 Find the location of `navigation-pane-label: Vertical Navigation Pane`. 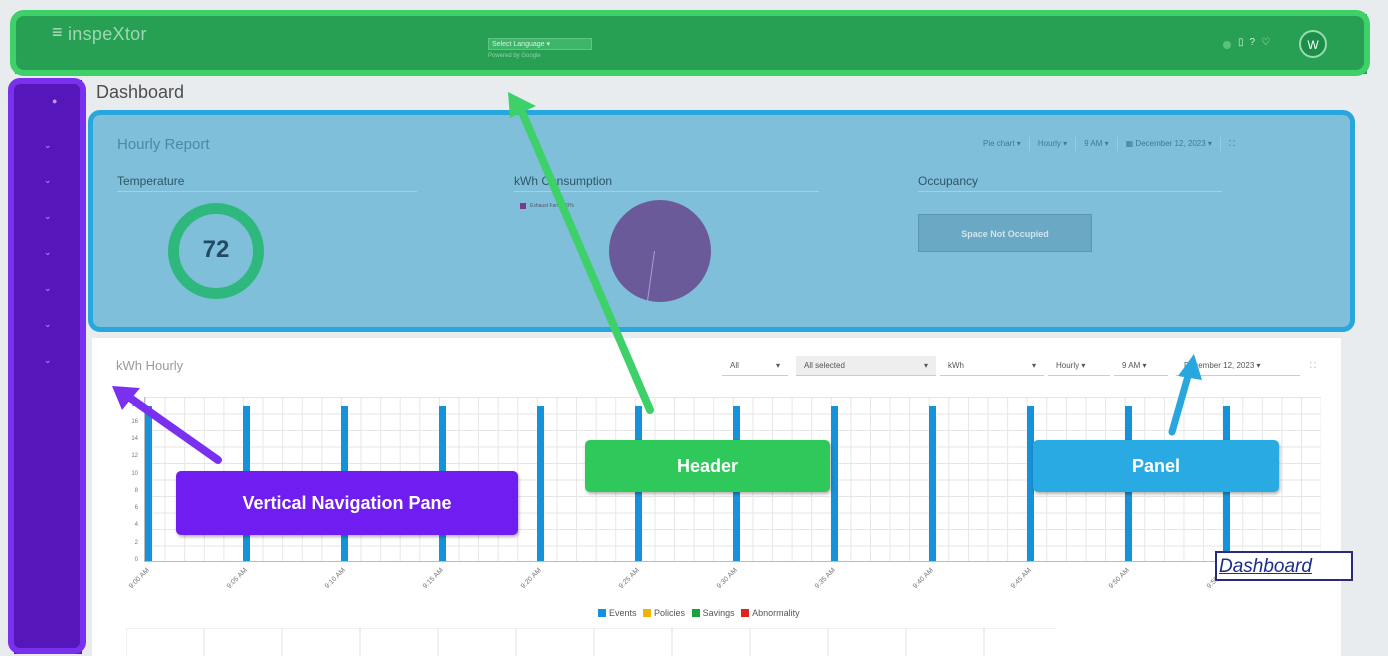

navigation-pane-label: Vertical Navigation Pane is located at coordinates (347, 503).